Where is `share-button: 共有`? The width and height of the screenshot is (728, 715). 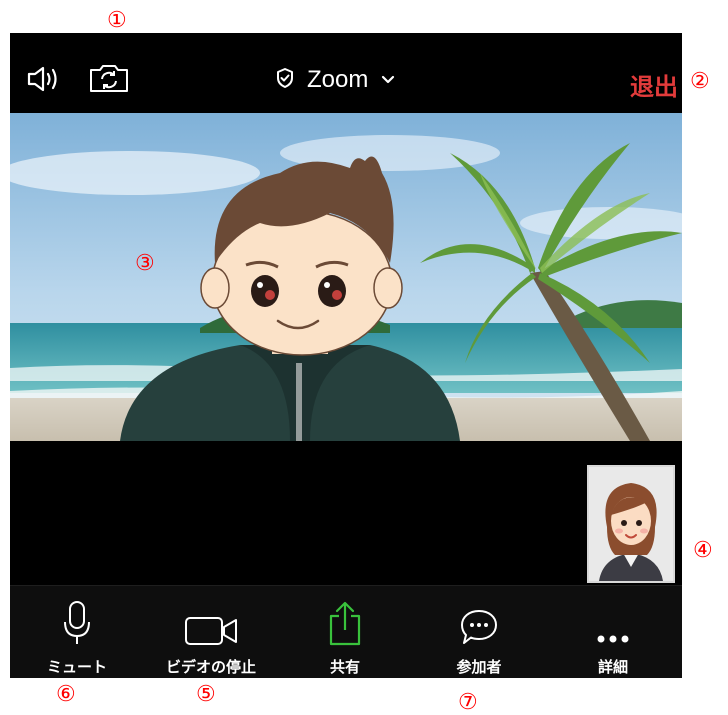 share-button: 共有 is located at coordinates (345, 632).